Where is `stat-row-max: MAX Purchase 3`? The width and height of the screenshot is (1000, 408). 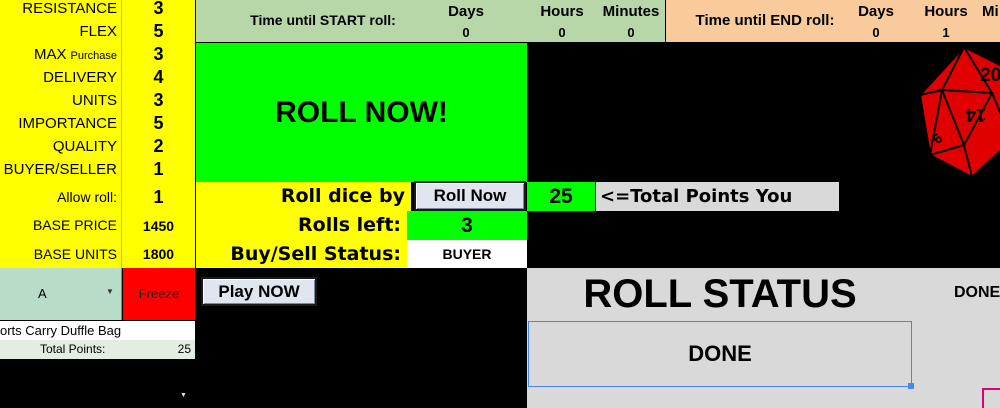
stat-row-max: MAX Purchase 3 is located at coordinates (97, 54).